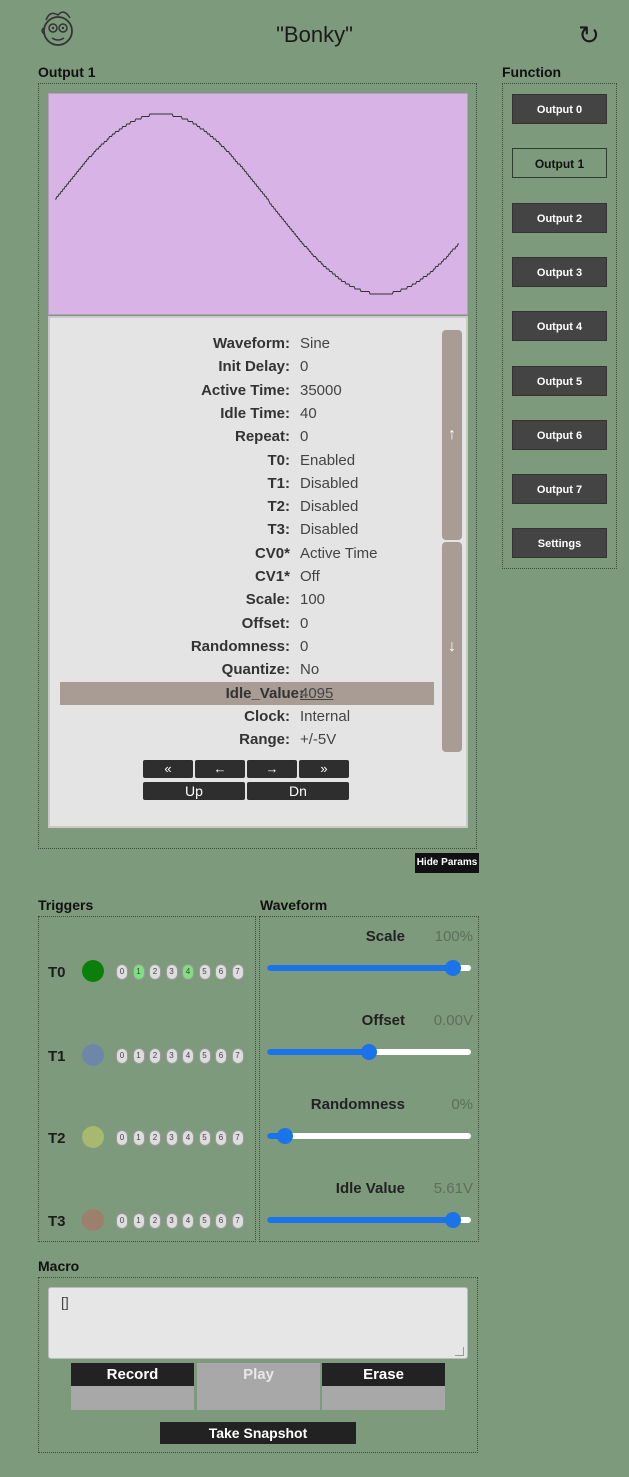 Image resolution: width=629 pixels, height=1477 pixels. I want to click on dn-button: Dn, so click(298, 791).